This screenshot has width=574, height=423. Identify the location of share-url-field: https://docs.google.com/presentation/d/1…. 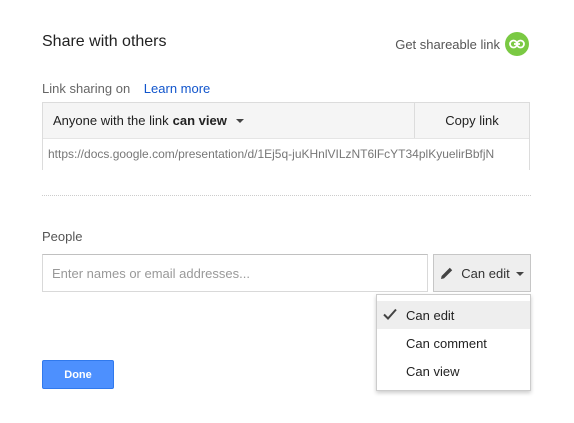
(286, 154).